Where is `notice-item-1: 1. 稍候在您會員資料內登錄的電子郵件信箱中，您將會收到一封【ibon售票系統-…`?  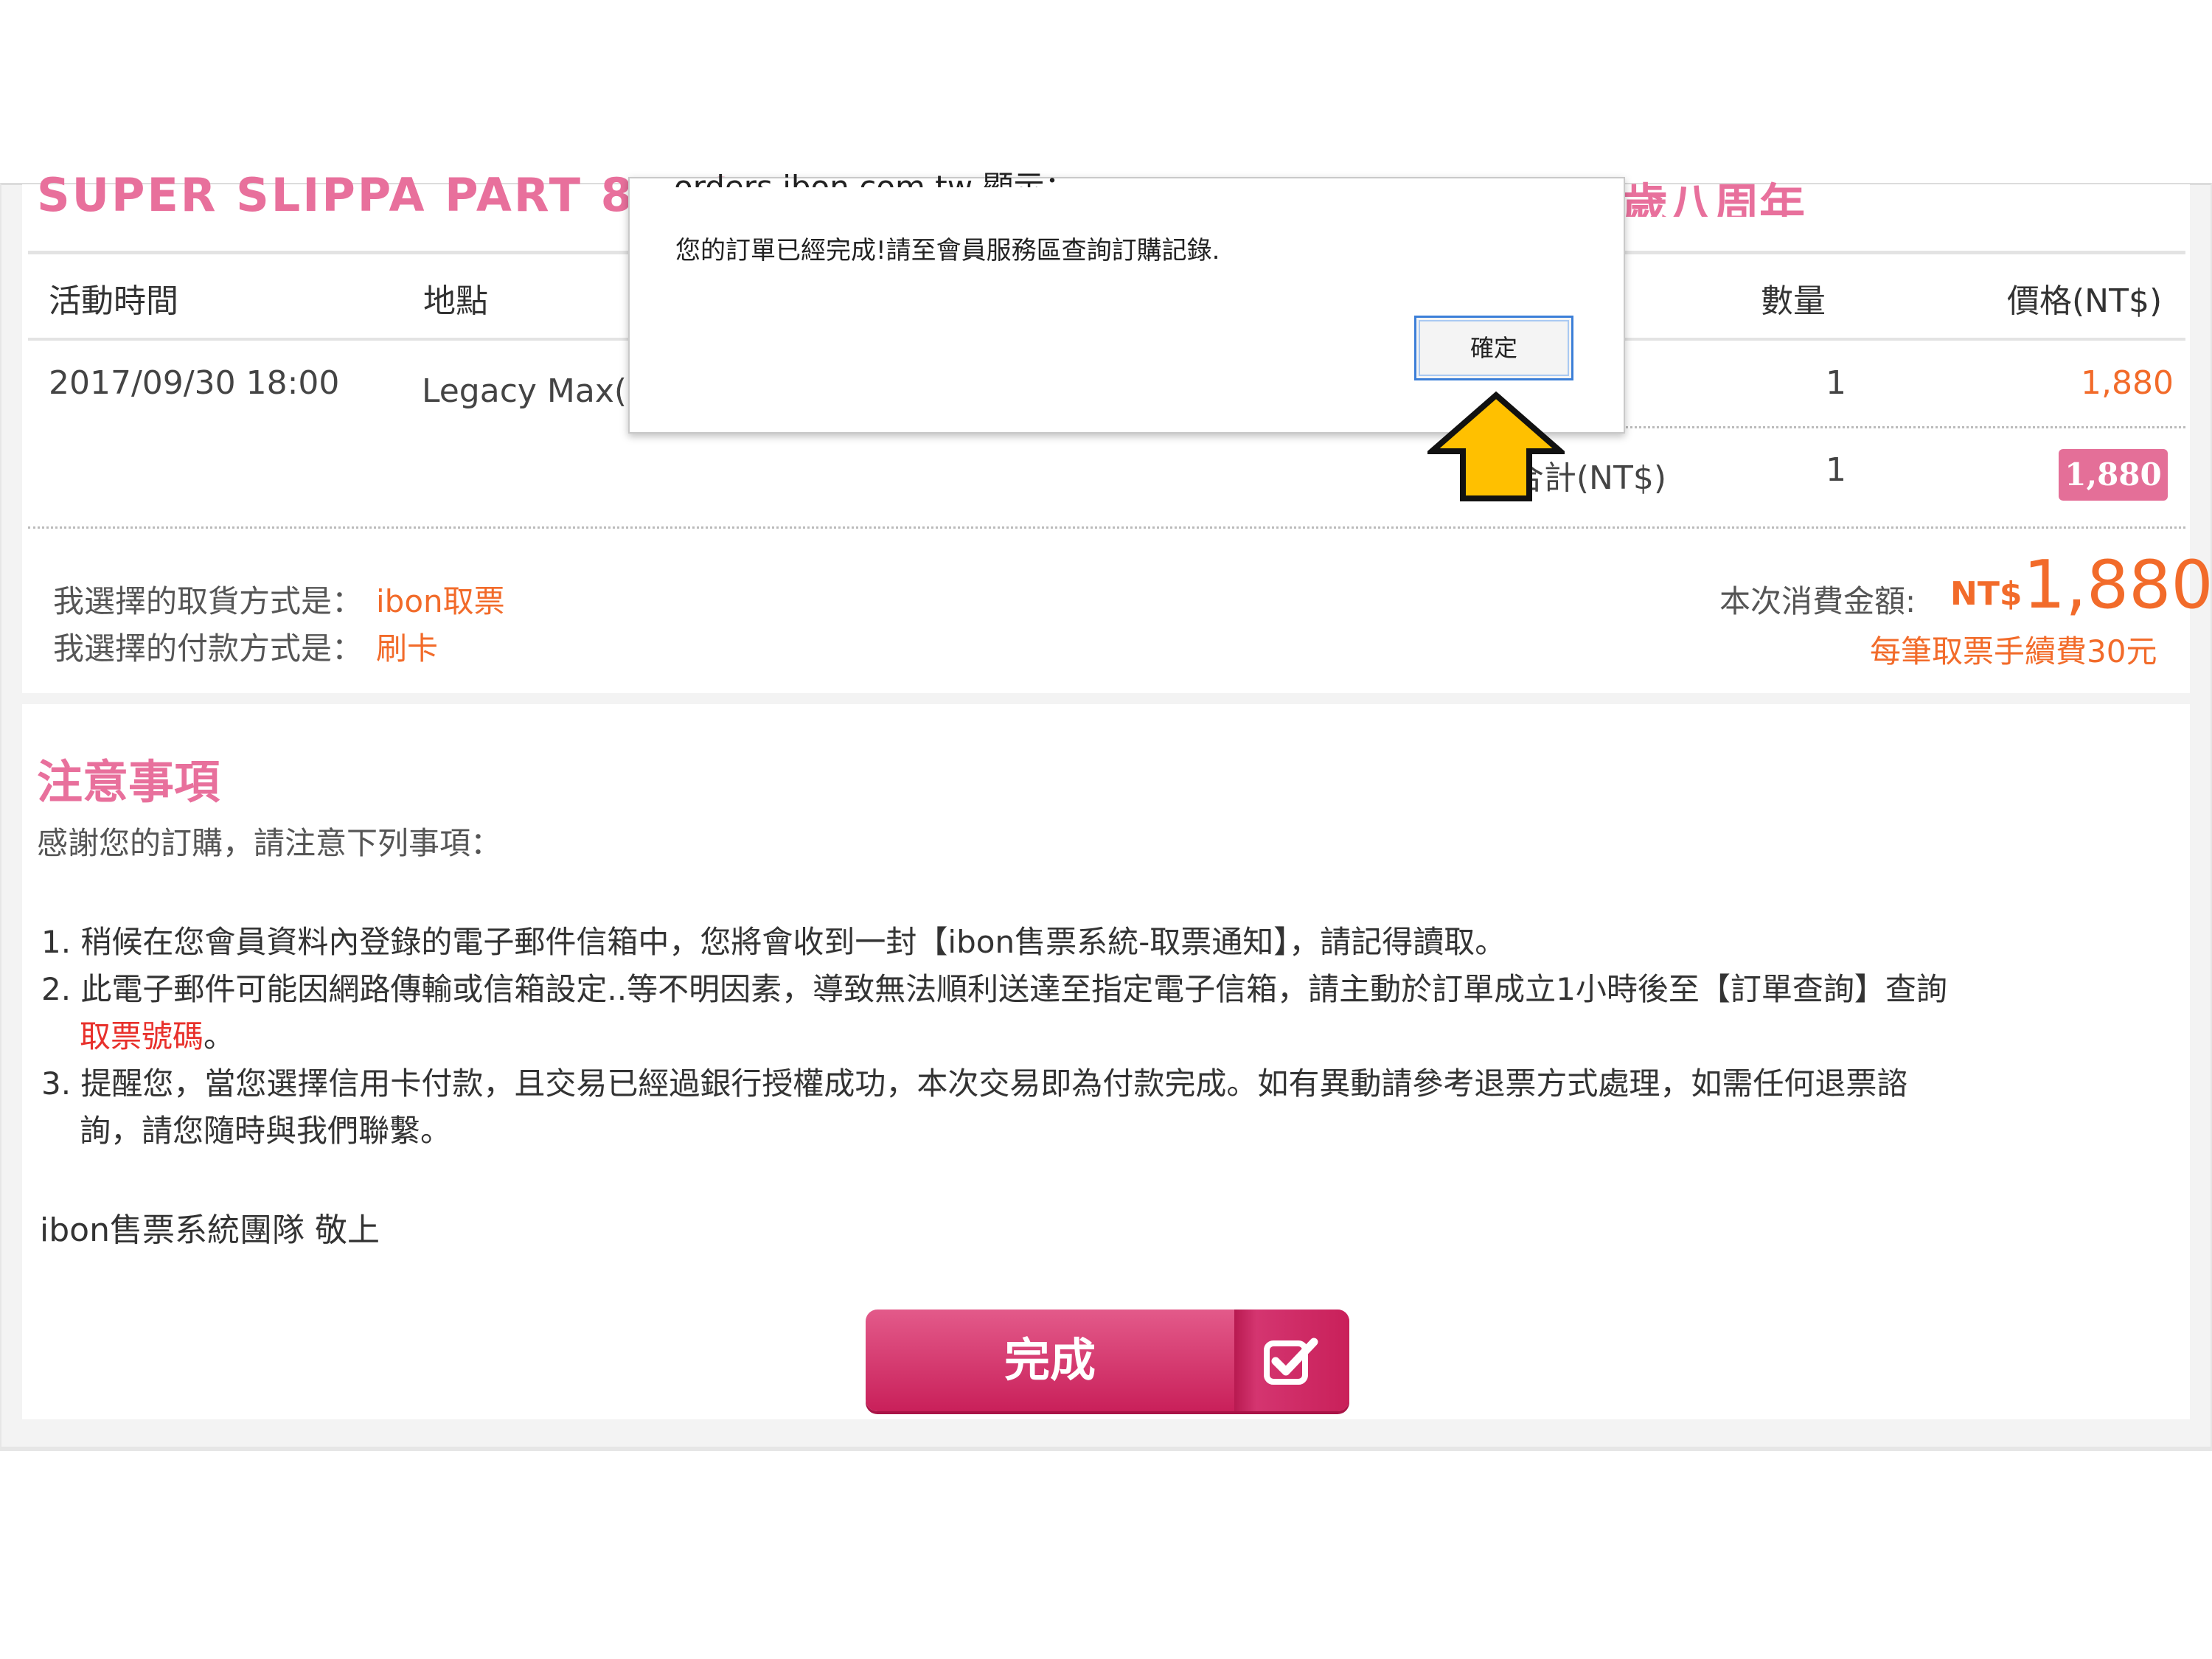
notice-item-1: 1. 稍候在您會員資料內登錄的電子郵件信箱中，您將會收到一封【ibon售票系統-… is located at coordinates (773, 942).